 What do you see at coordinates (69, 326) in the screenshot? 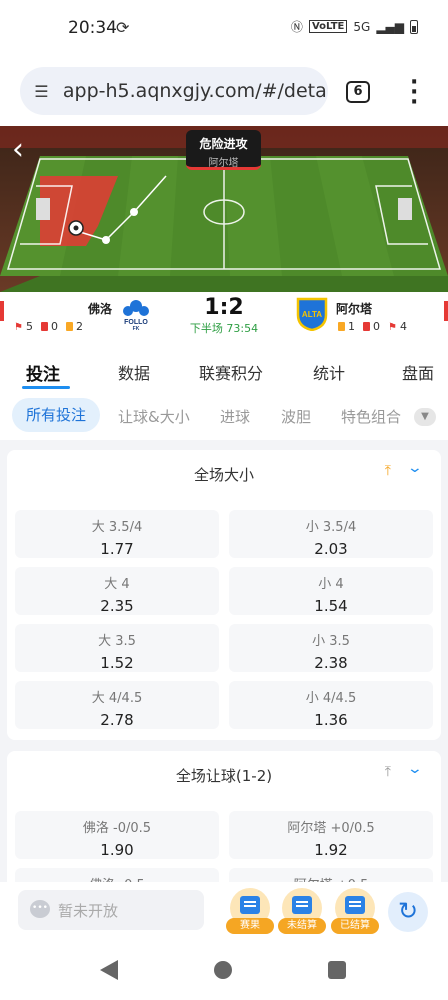
I see `yellow-card-icon` at bounding box center [69, 326].